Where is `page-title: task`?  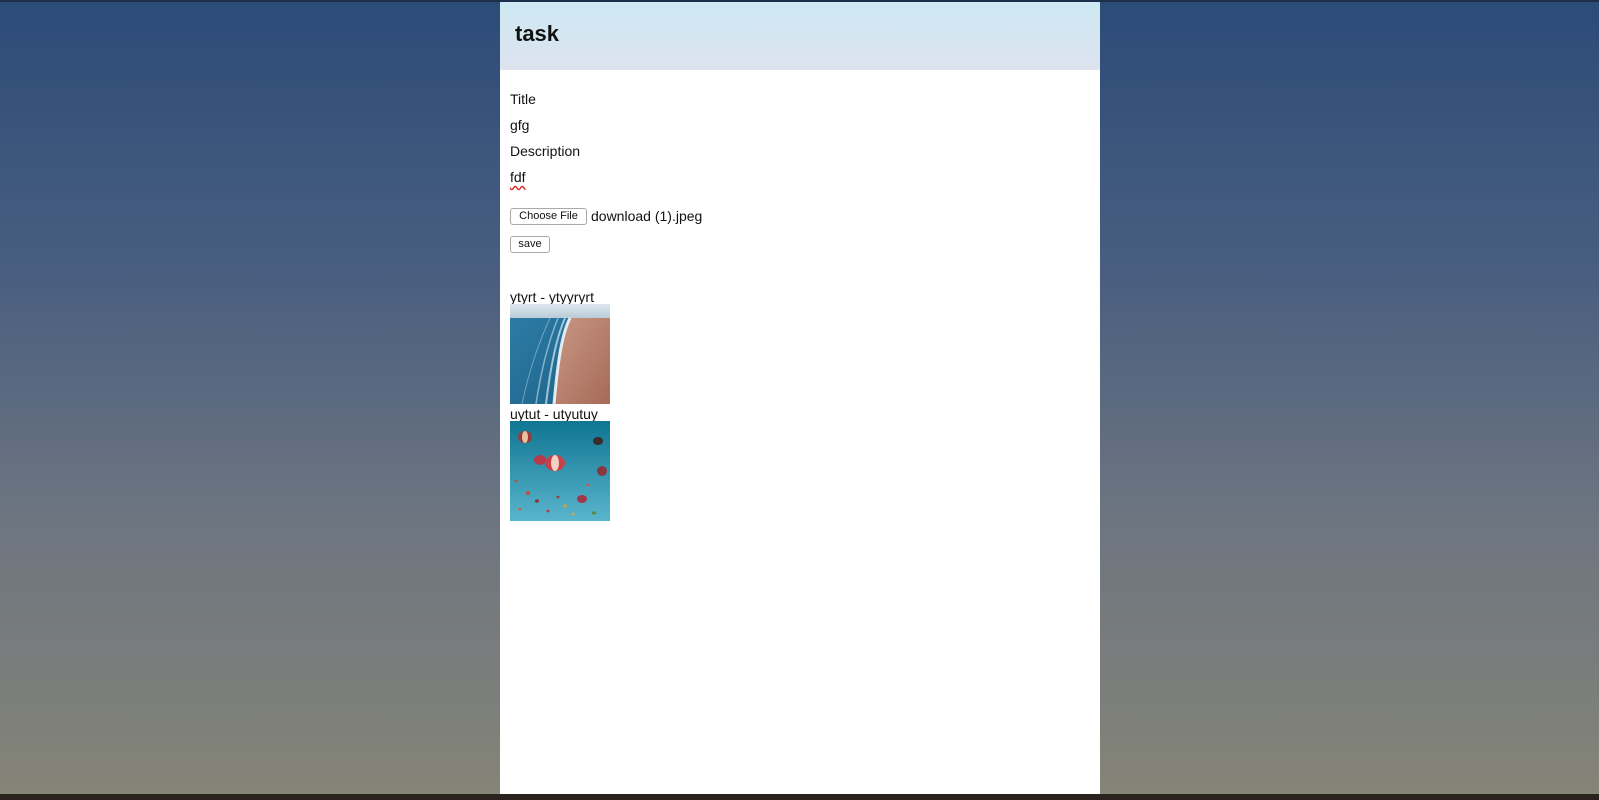
page-title: task is located at coordinates (537, 33).